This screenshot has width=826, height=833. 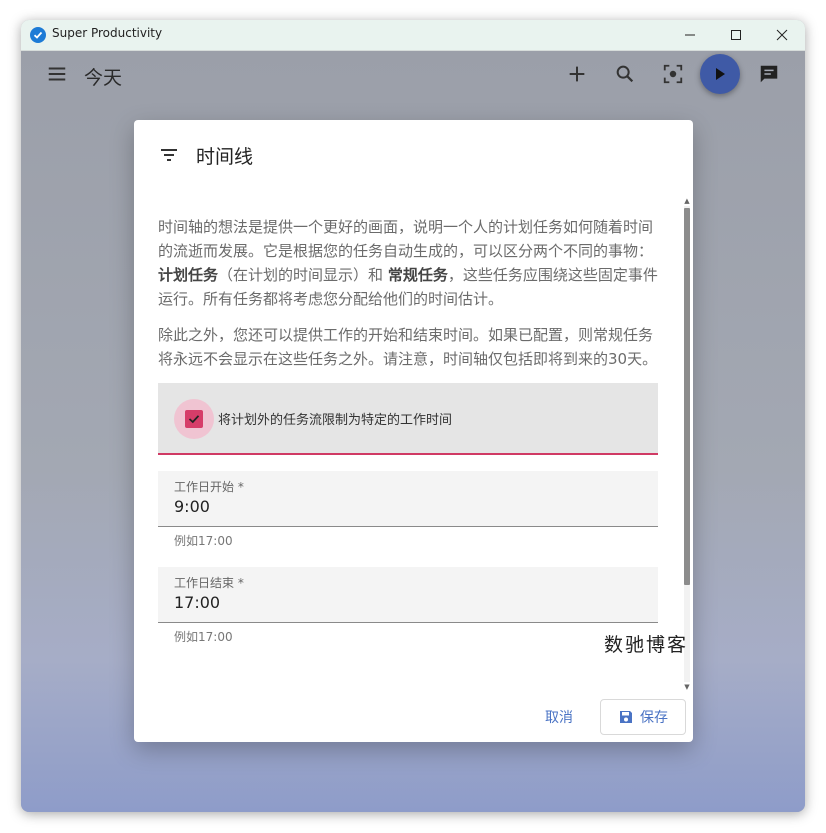 What do you see at coordinates (687, 396) in the screenshot?
I see `scroll-thumb` at bounding box center [687, 396].